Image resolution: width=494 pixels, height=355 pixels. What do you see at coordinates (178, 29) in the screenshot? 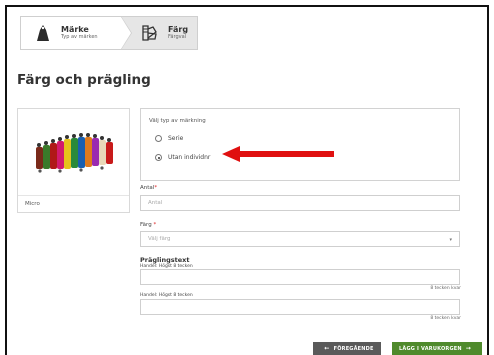
I see `step-title: Färg` at bounding box center [178, 29].